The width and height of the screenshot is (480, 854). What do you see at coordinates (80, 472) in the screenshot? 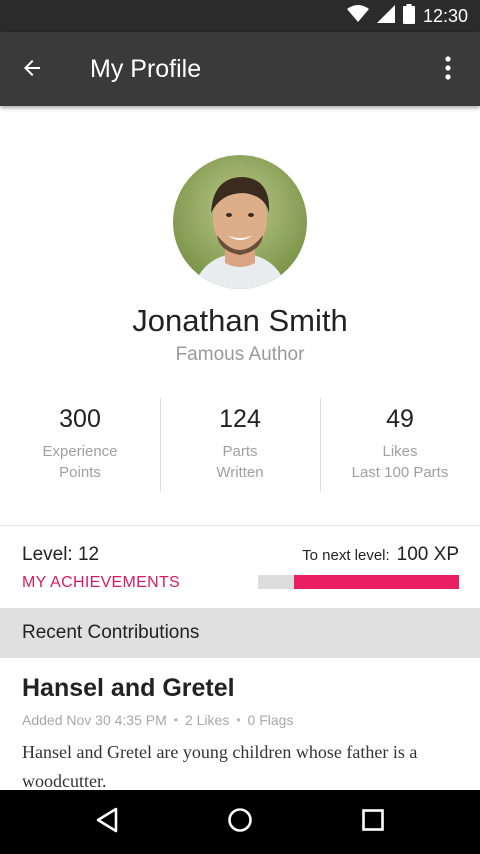
I see `stat-label-line2: Points` at bounding box center [80, 472].